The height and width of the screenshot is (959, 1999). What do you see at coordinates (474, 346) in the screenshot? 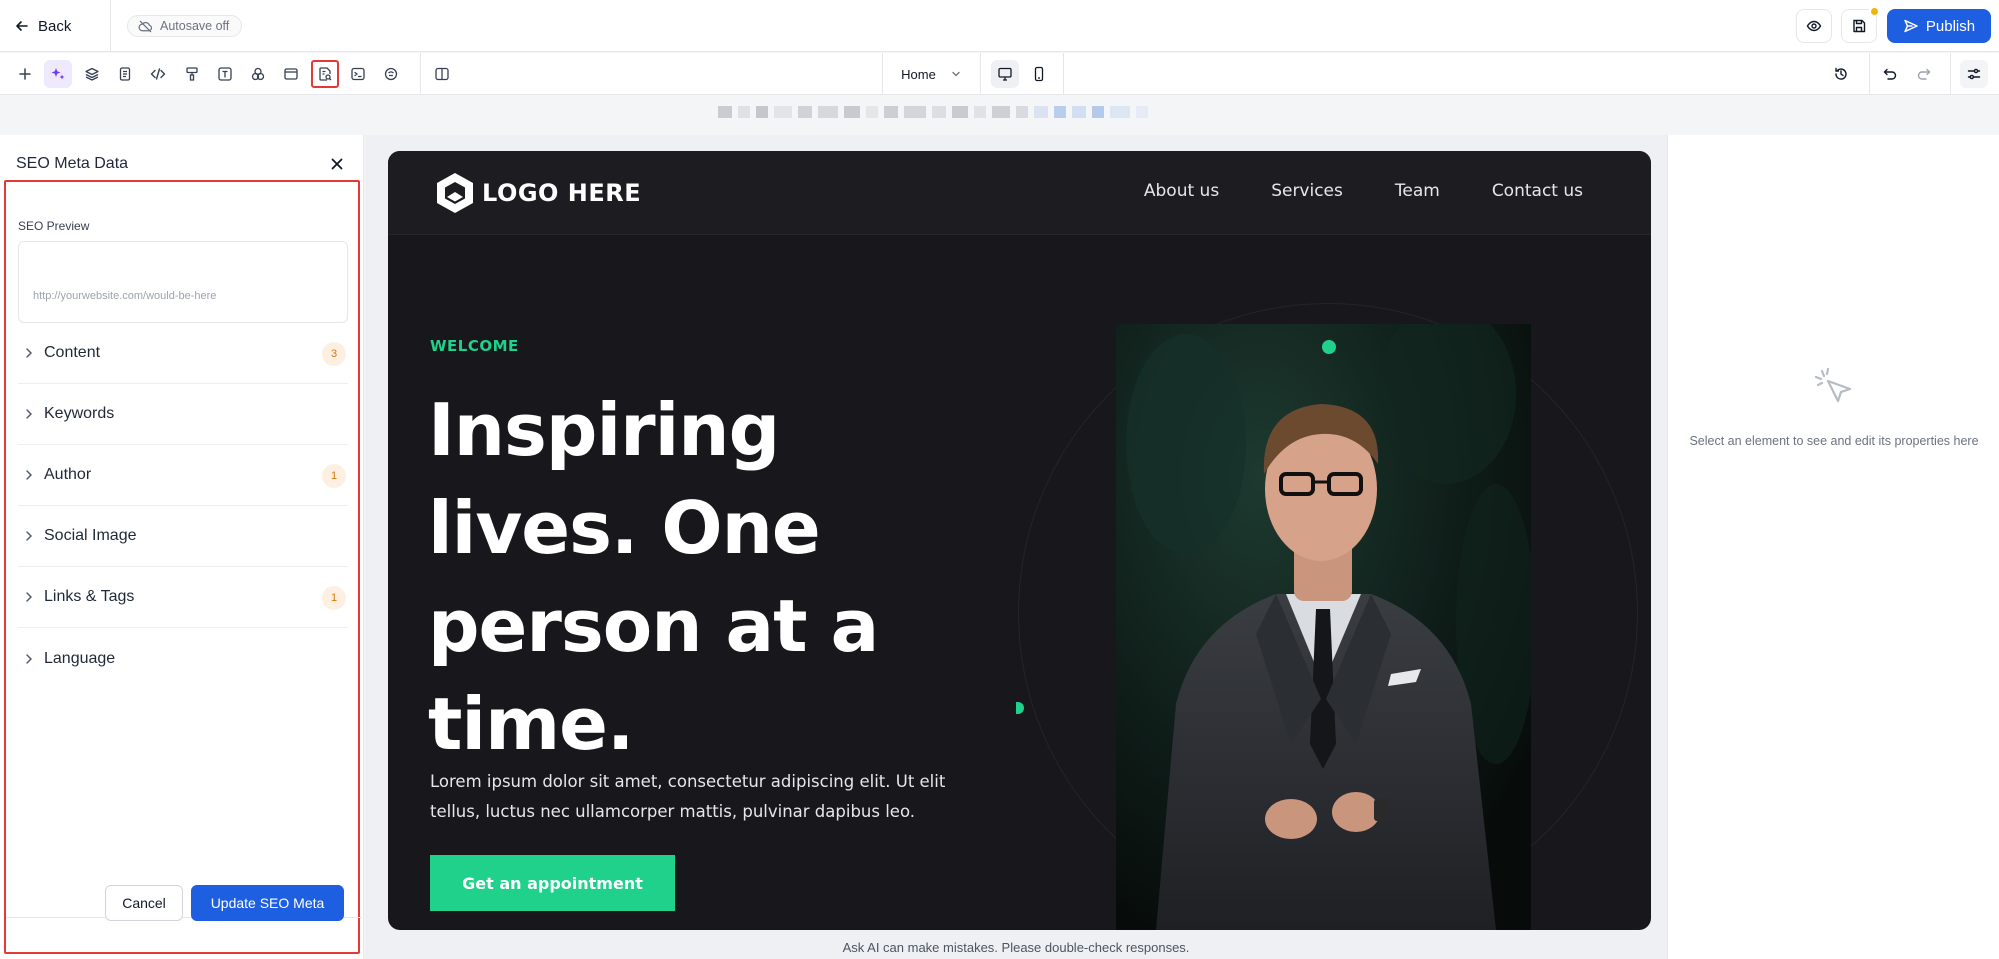
I see `welcome-eyebrow: WELCOME` at bounding box center [474, 346].